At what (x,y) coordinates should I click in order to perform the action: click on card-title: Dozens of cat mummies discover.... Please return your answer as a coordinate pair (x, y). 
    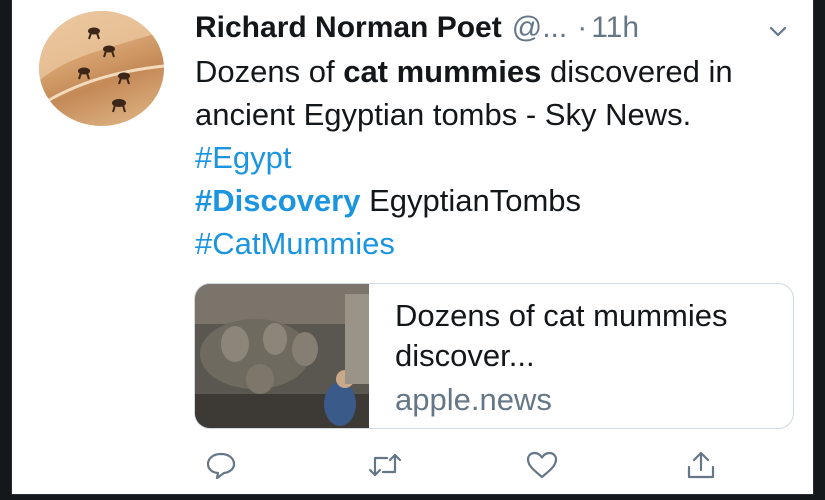
    Looking at the image, I should click on (590, 336).